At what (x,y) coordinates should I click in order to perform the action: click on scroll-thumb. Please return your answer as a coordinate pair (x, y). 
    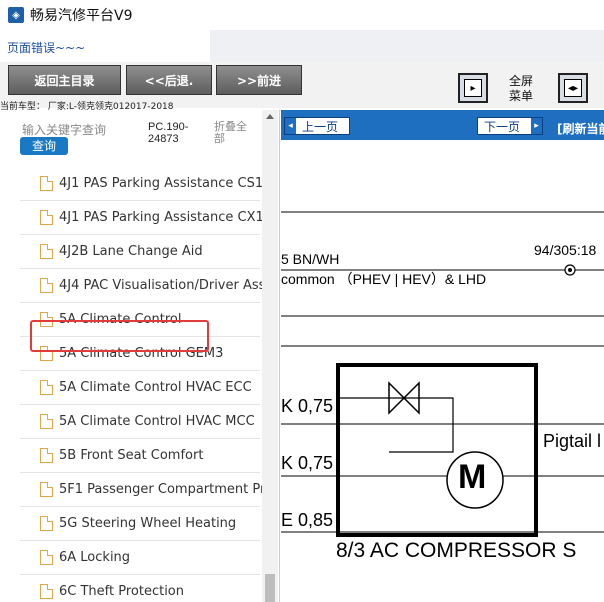
    Looking at the image, I should click on (270, 588).